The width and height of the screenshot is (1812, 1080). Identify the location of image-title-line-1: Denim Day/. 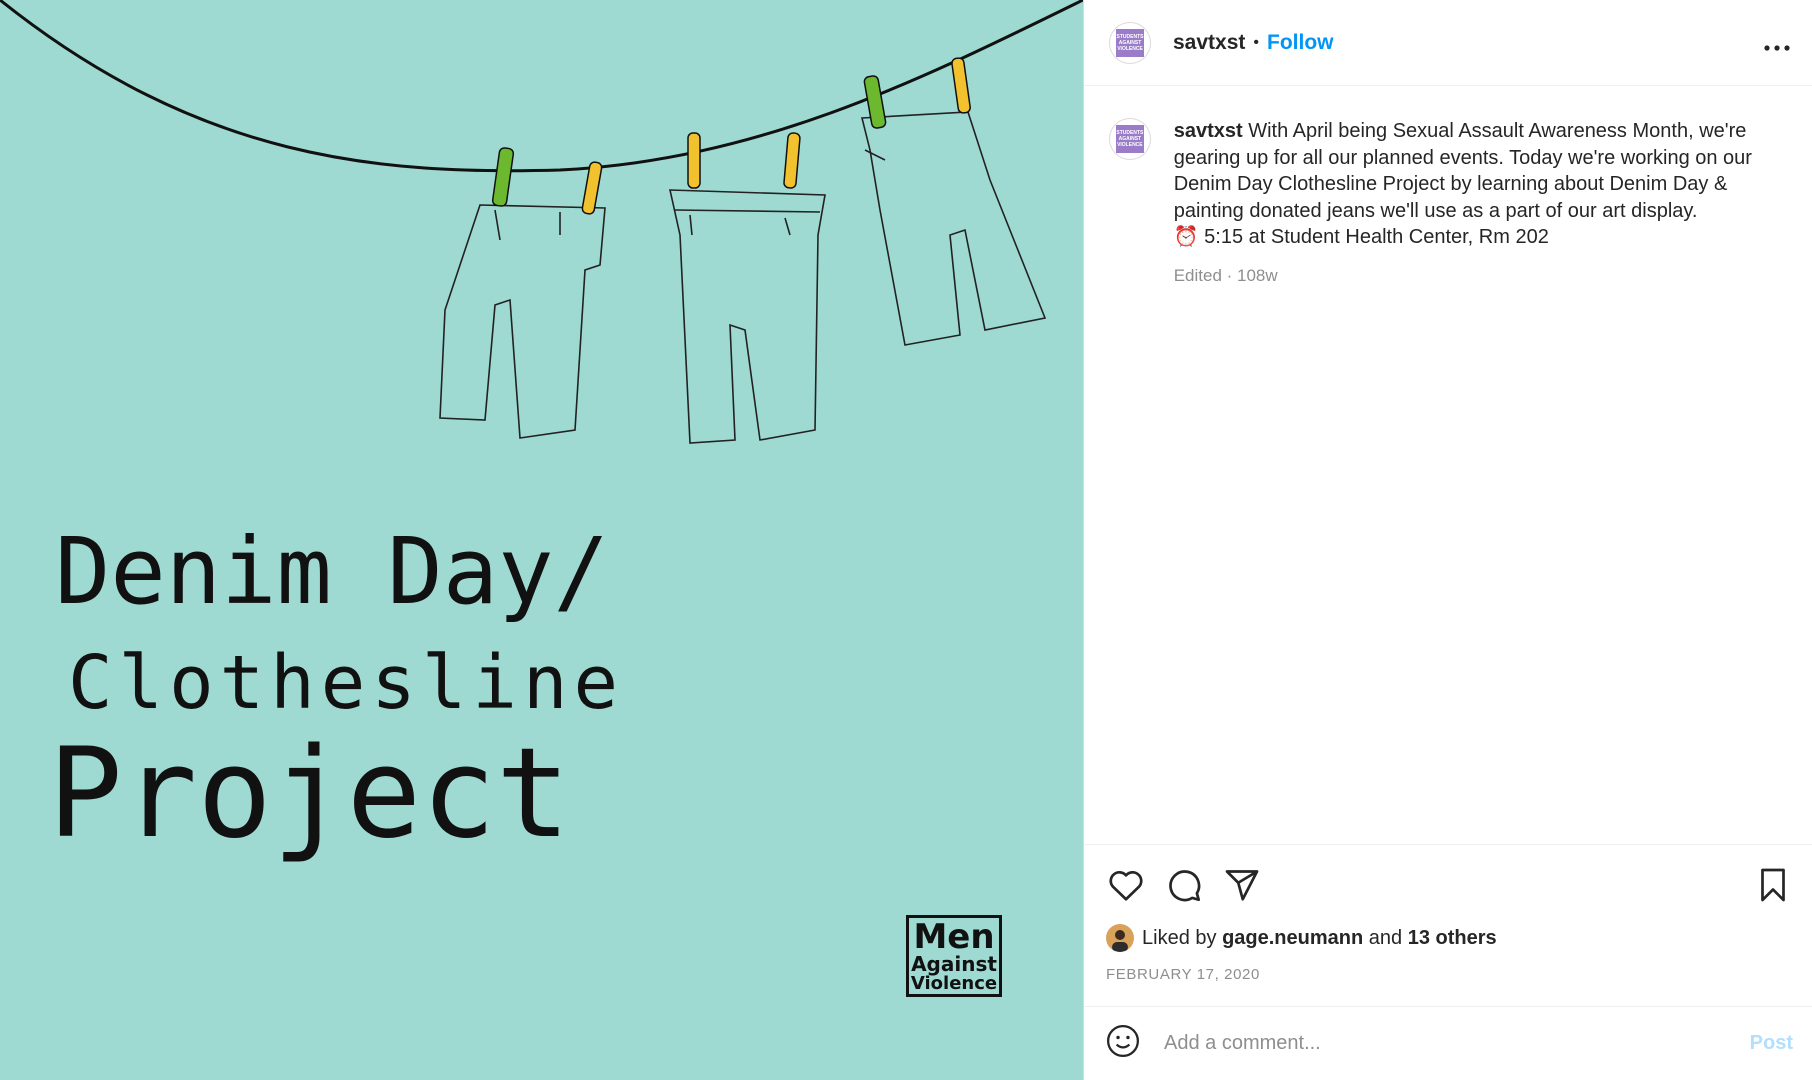
(332, 571).